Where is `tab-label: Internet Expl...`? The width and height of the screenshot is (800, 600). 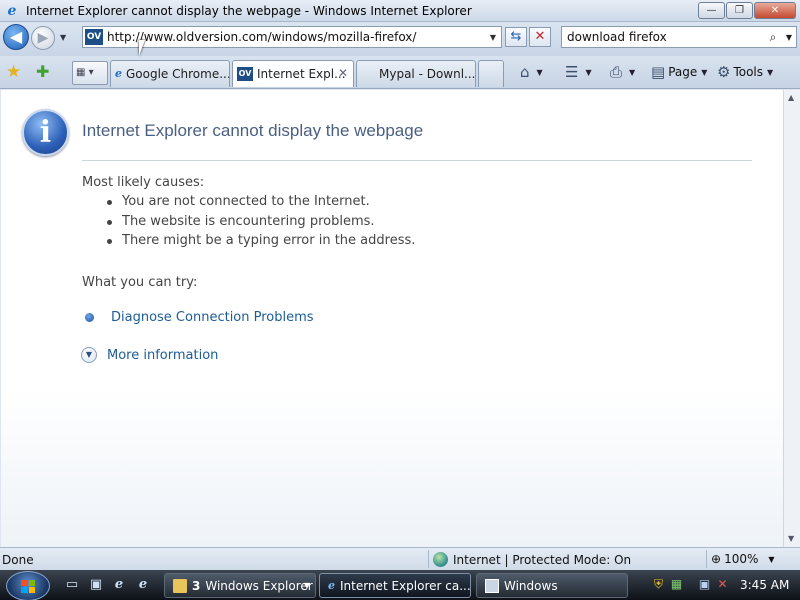 tab-label: Internet Expl... is located at coordinates (301, 74).